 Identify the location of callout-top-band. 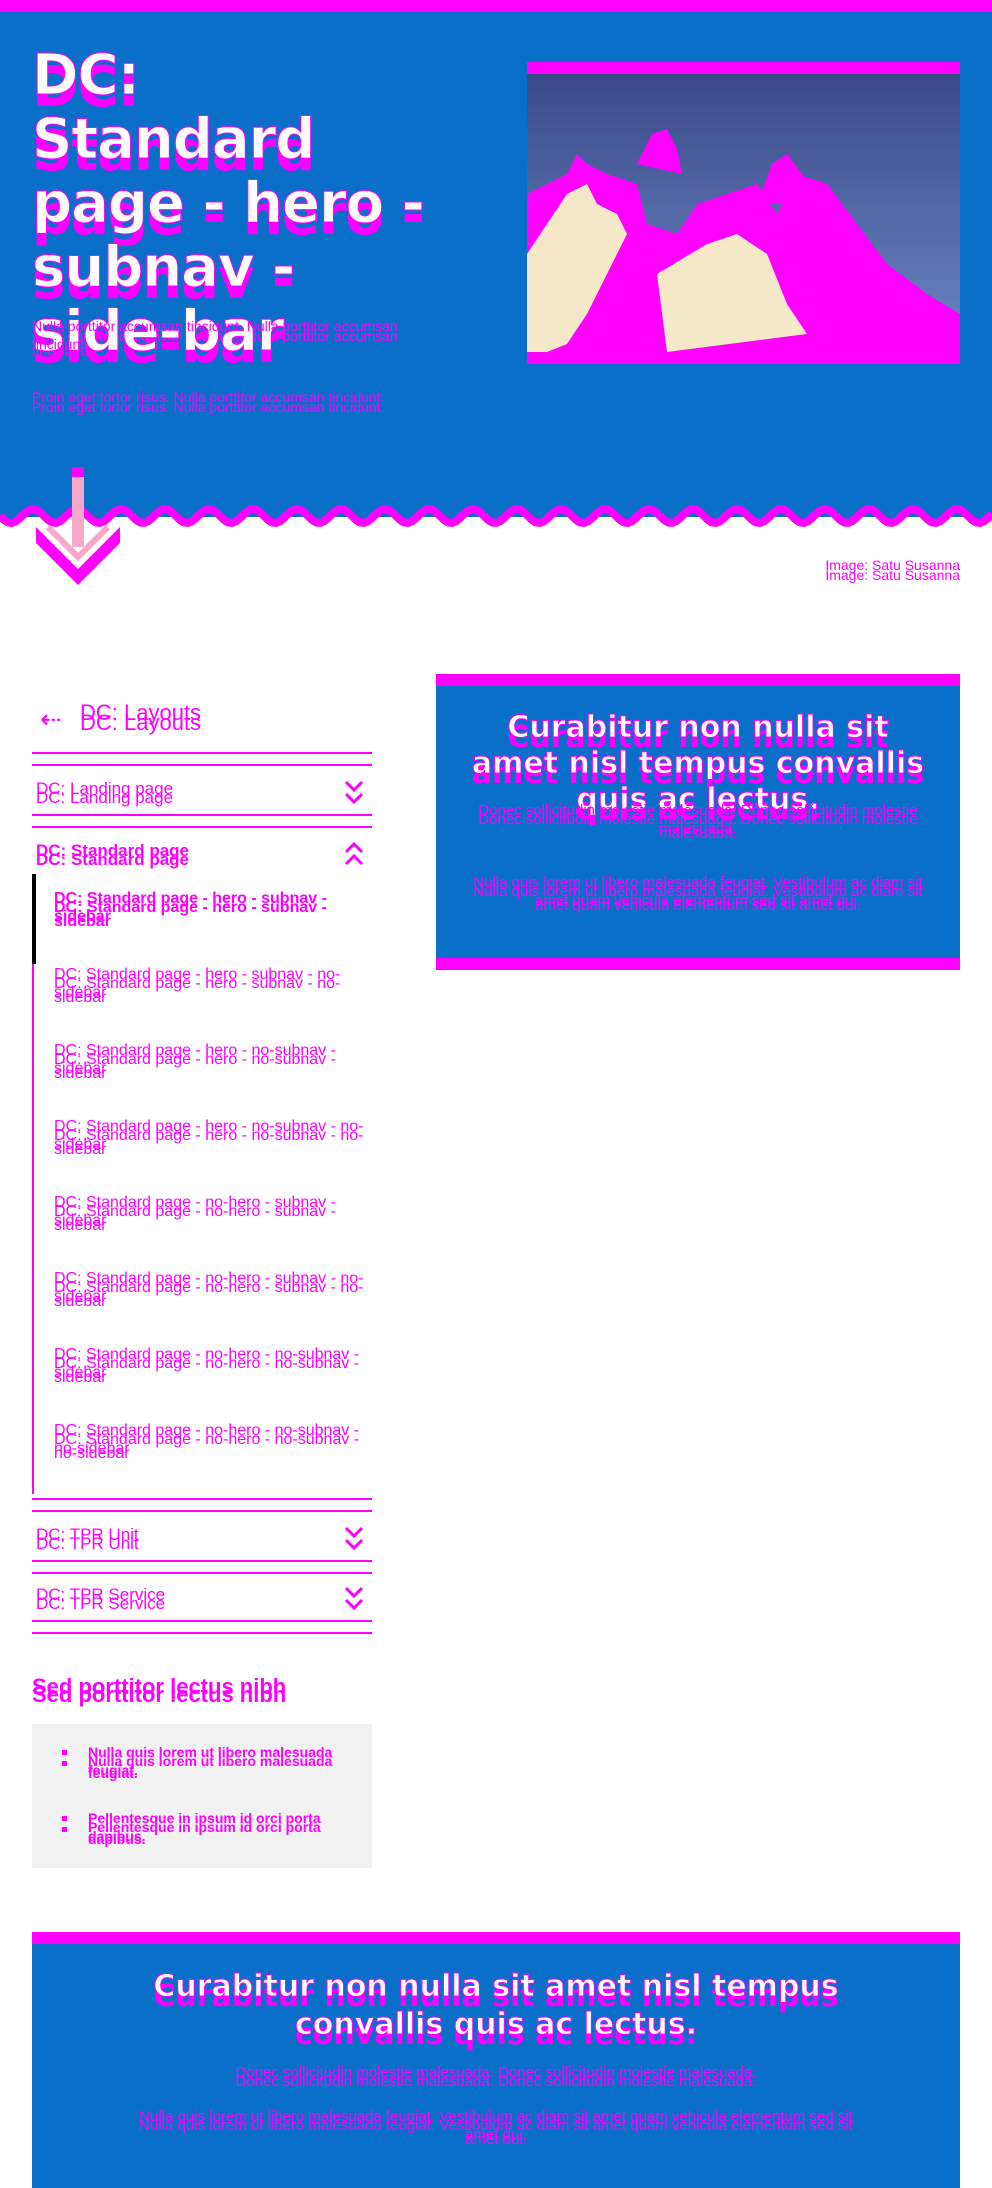
(698, 680).